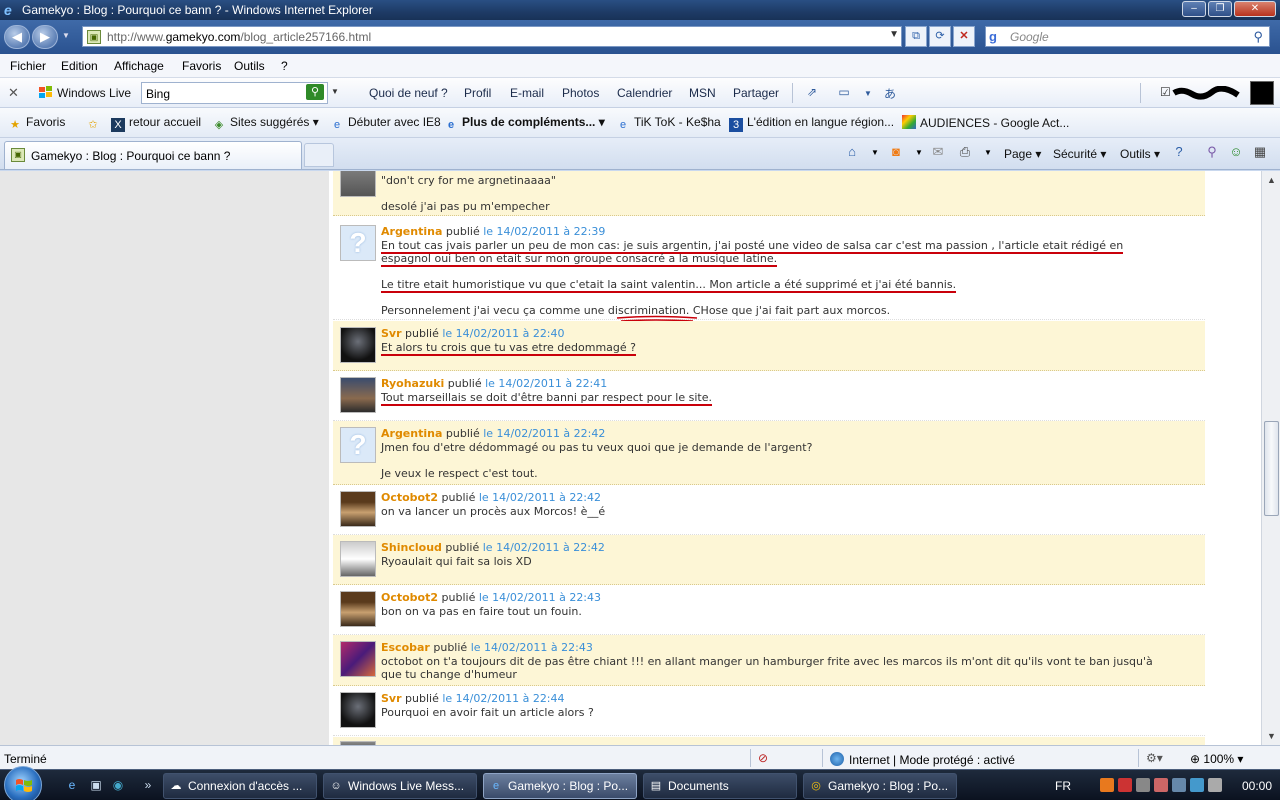 The height and width of the screenshot is (800, 1280). I want to click on refresh-icon: ⟳, so click(940, 36).